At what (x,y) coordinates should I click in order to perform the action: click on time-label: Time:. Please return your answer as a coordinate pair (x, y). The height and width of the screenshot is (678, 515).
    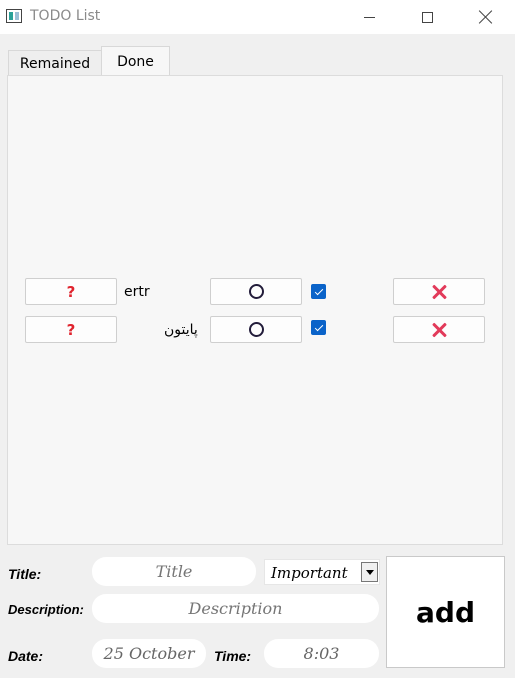
    Looking at the image, I should click on (233, 656).